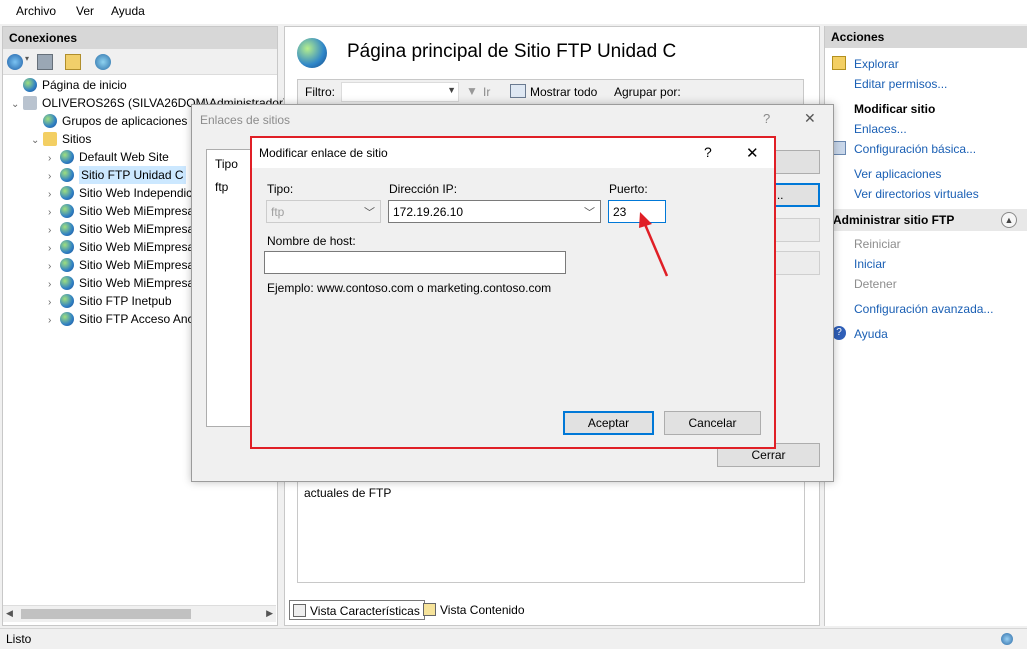  I want to click on site-bindings-help-icon: ?, so click(766, 118).